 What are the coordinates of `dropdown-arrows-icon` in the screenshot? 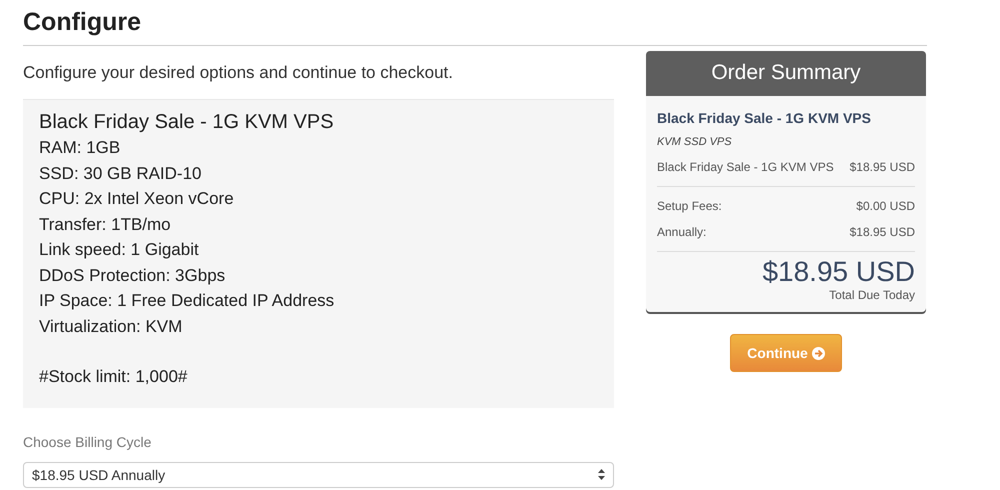 It's located at (601, 474).